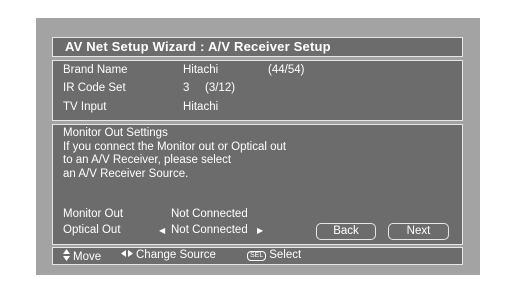 The height and width of the screenshot is (286, 517). What do you see at coordinates (147, 160) in the screenshot?
I see `settings-line-2: to an A/V Receiver, please select` at bounding box center [147, 160].